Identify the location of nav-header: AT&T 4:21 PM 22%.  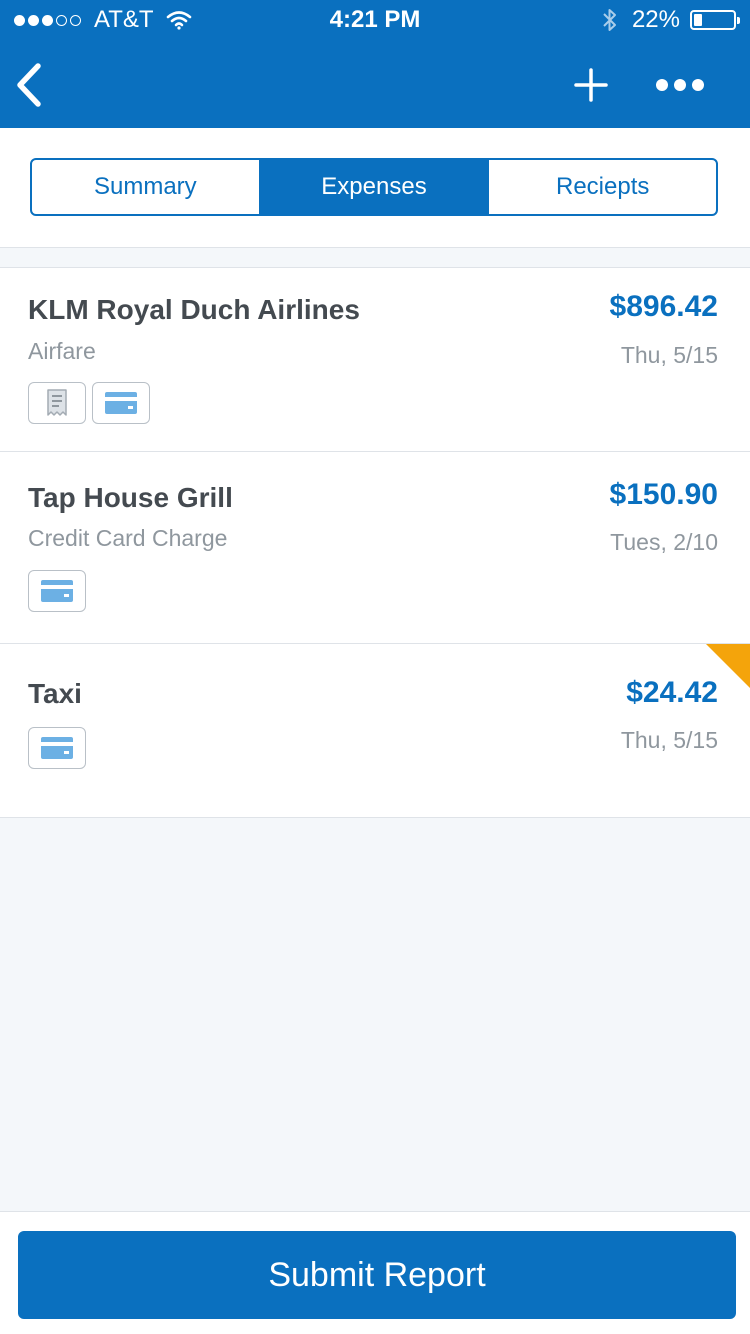
(375, 64).